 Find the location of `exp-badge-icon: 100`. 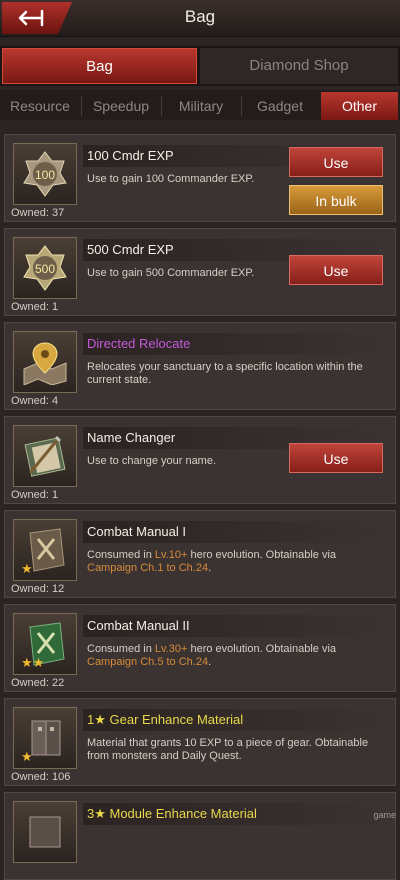

exp-badge-icon: 100 is located at coordinates (45, 174).